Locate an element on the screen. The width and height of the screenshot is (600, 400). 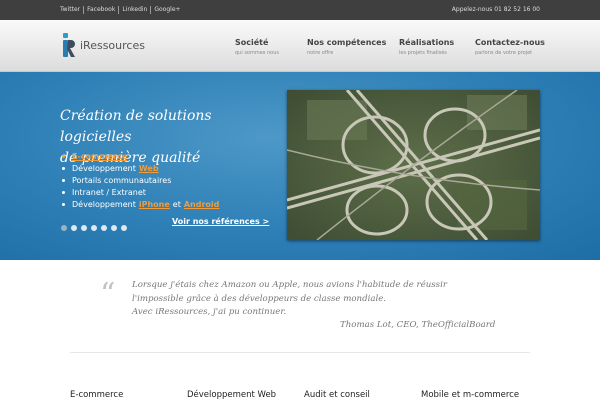
list-item: Intranet / Extranet is located at coordinates (140, 192).